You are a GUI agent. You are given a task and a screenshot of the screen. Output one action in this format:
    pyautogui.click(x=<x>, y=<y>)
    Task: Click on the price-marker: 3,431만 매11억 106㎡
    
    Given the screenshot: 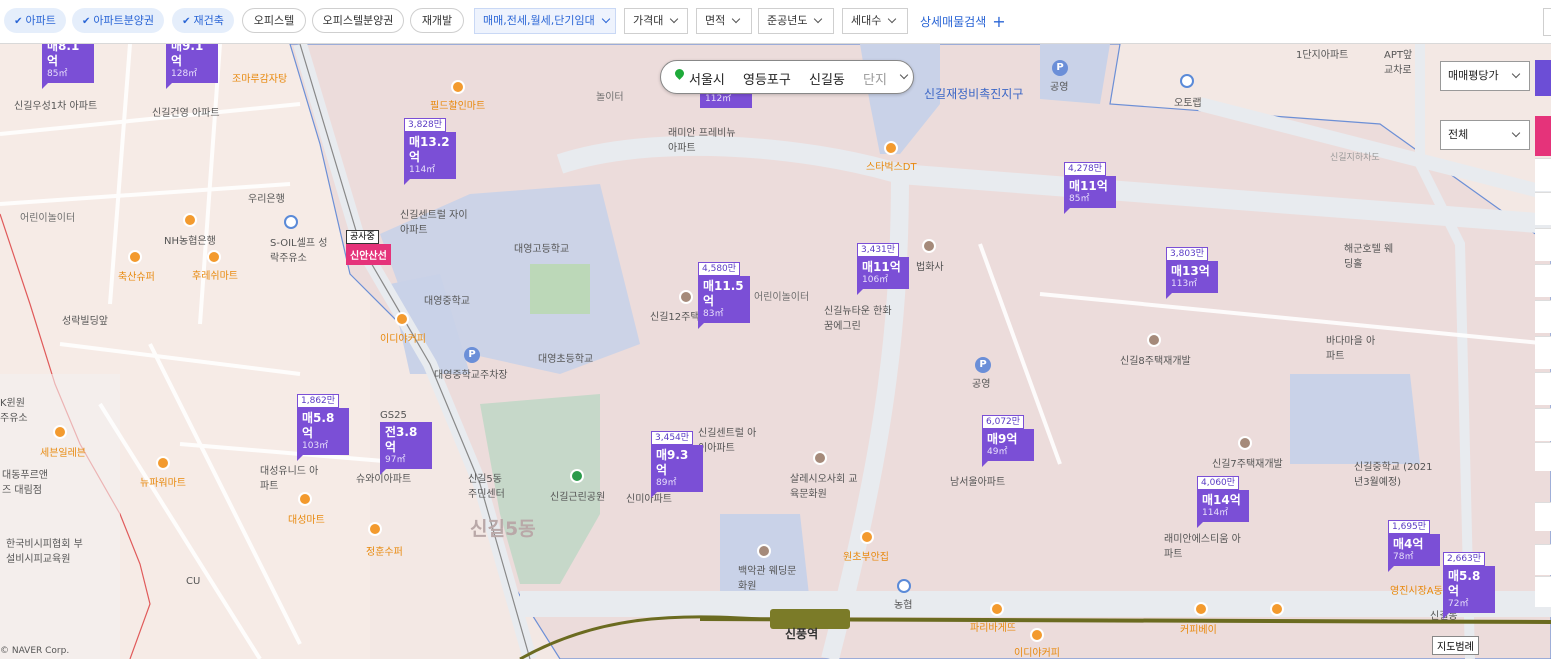 What is the action you would take?
    pyautogui.click(x=883, y=266)
    